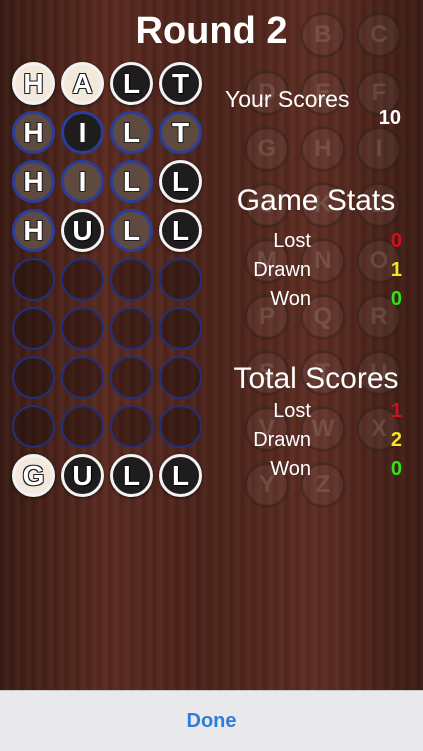 This screenshot has height=751, width=423. I want to click on background-letter-g: G, so click(267, 149).